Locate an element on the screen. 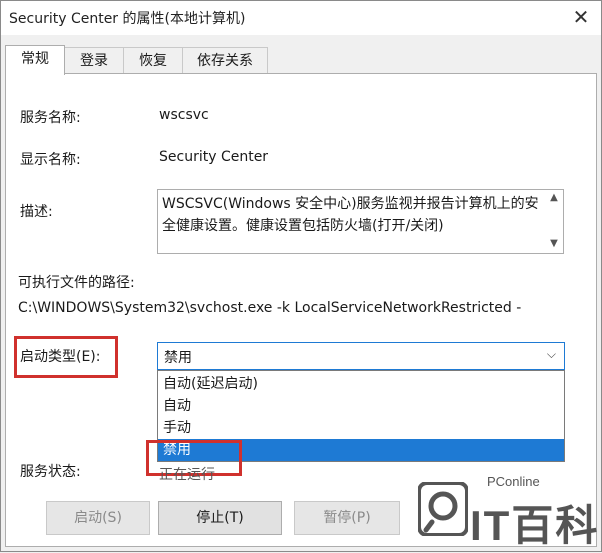 This screenshot has width=602, height=553. window-title: Security Center 的属性(本地计算机) is located at coordinates (127, 19).